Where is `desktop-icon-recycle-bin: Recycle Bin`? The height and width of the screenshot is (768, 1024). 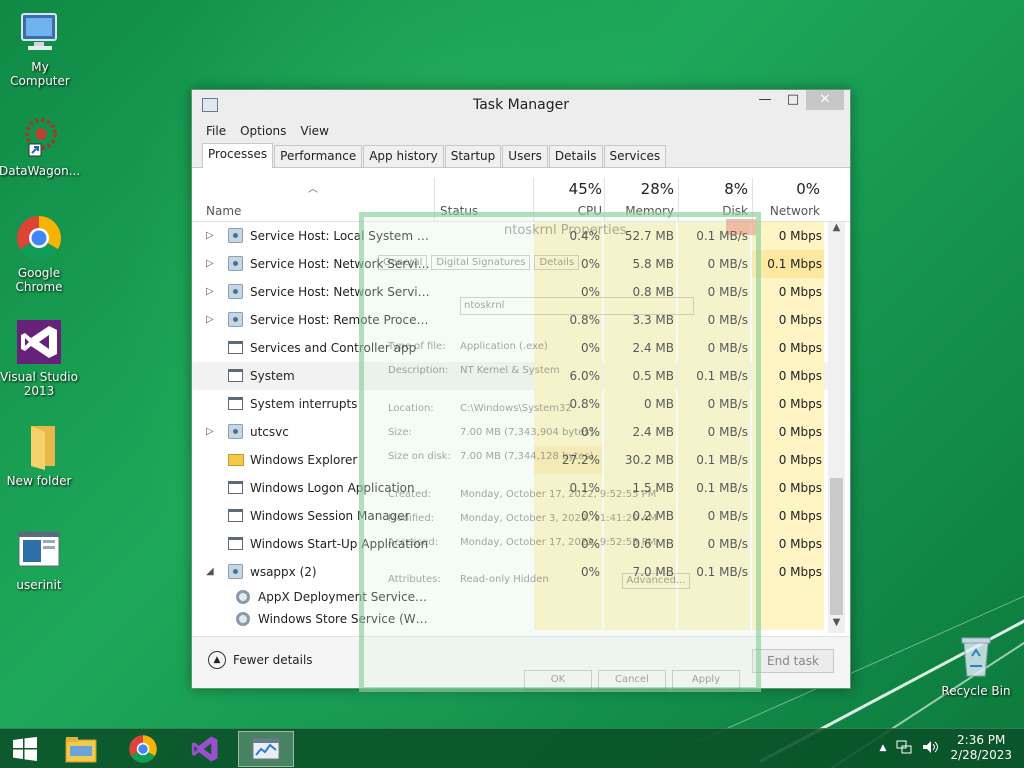 desktop-icon-recycle-bin: Recycle Bin is located at coordinates (976, 665).